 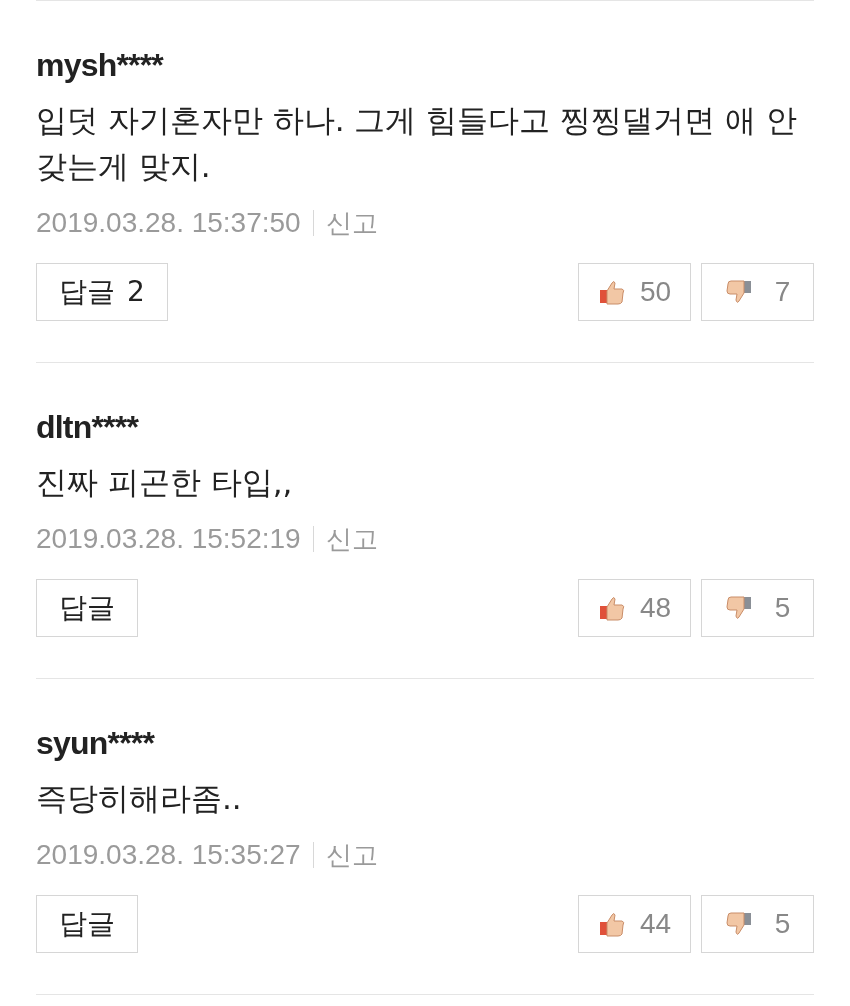 What do you see at coordinates (417, 143) in the screenshot?
I see `comment-text: 입덧 자기혼자만 하나. 그게 힘들다고 찡찡댈거면 애 안갖는게 맞지.` at bounding box center [417, 143].